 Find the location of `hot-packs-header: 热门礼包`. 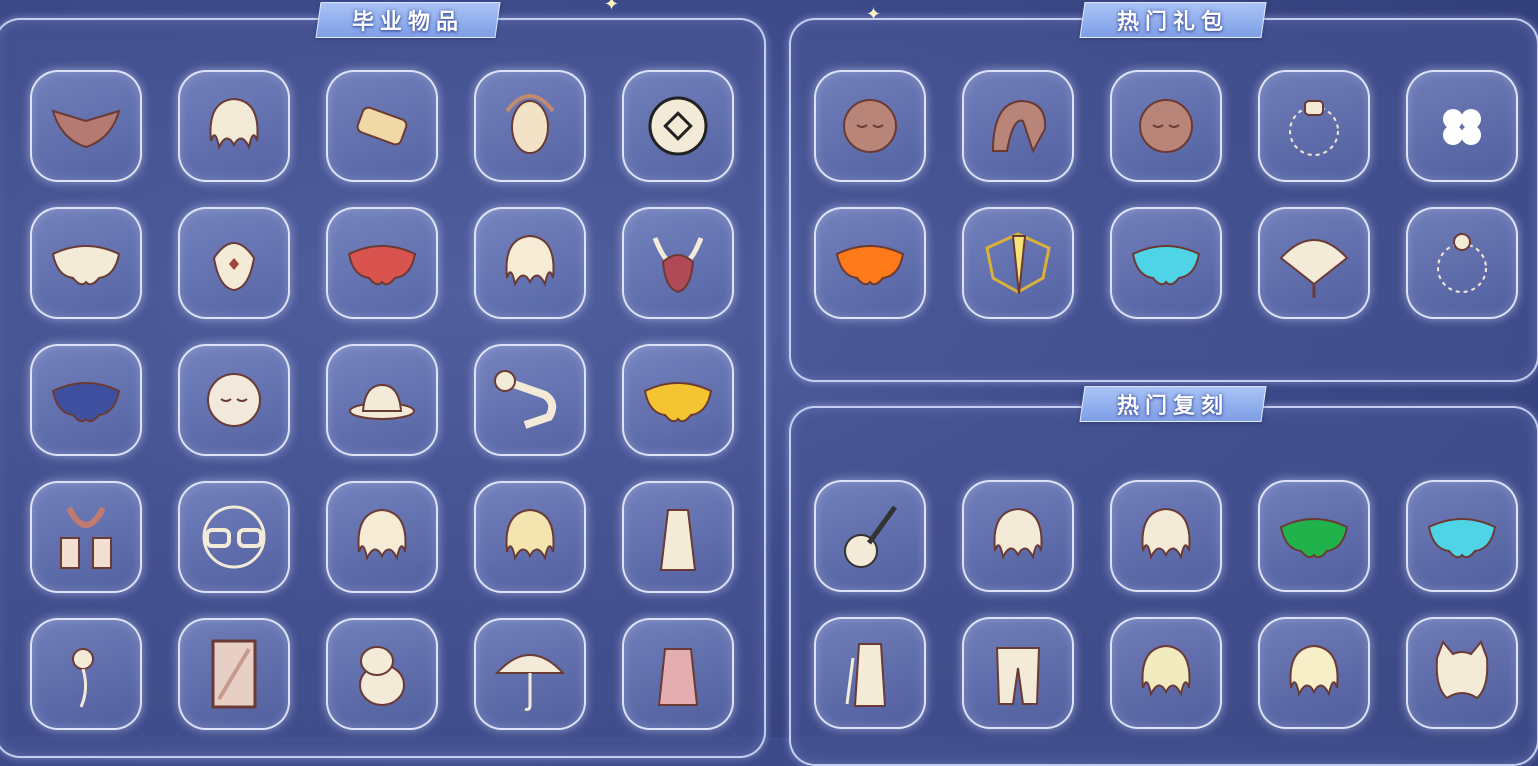

hot-packs-header: 热门礼包 is located at coordinates (1173, 20).